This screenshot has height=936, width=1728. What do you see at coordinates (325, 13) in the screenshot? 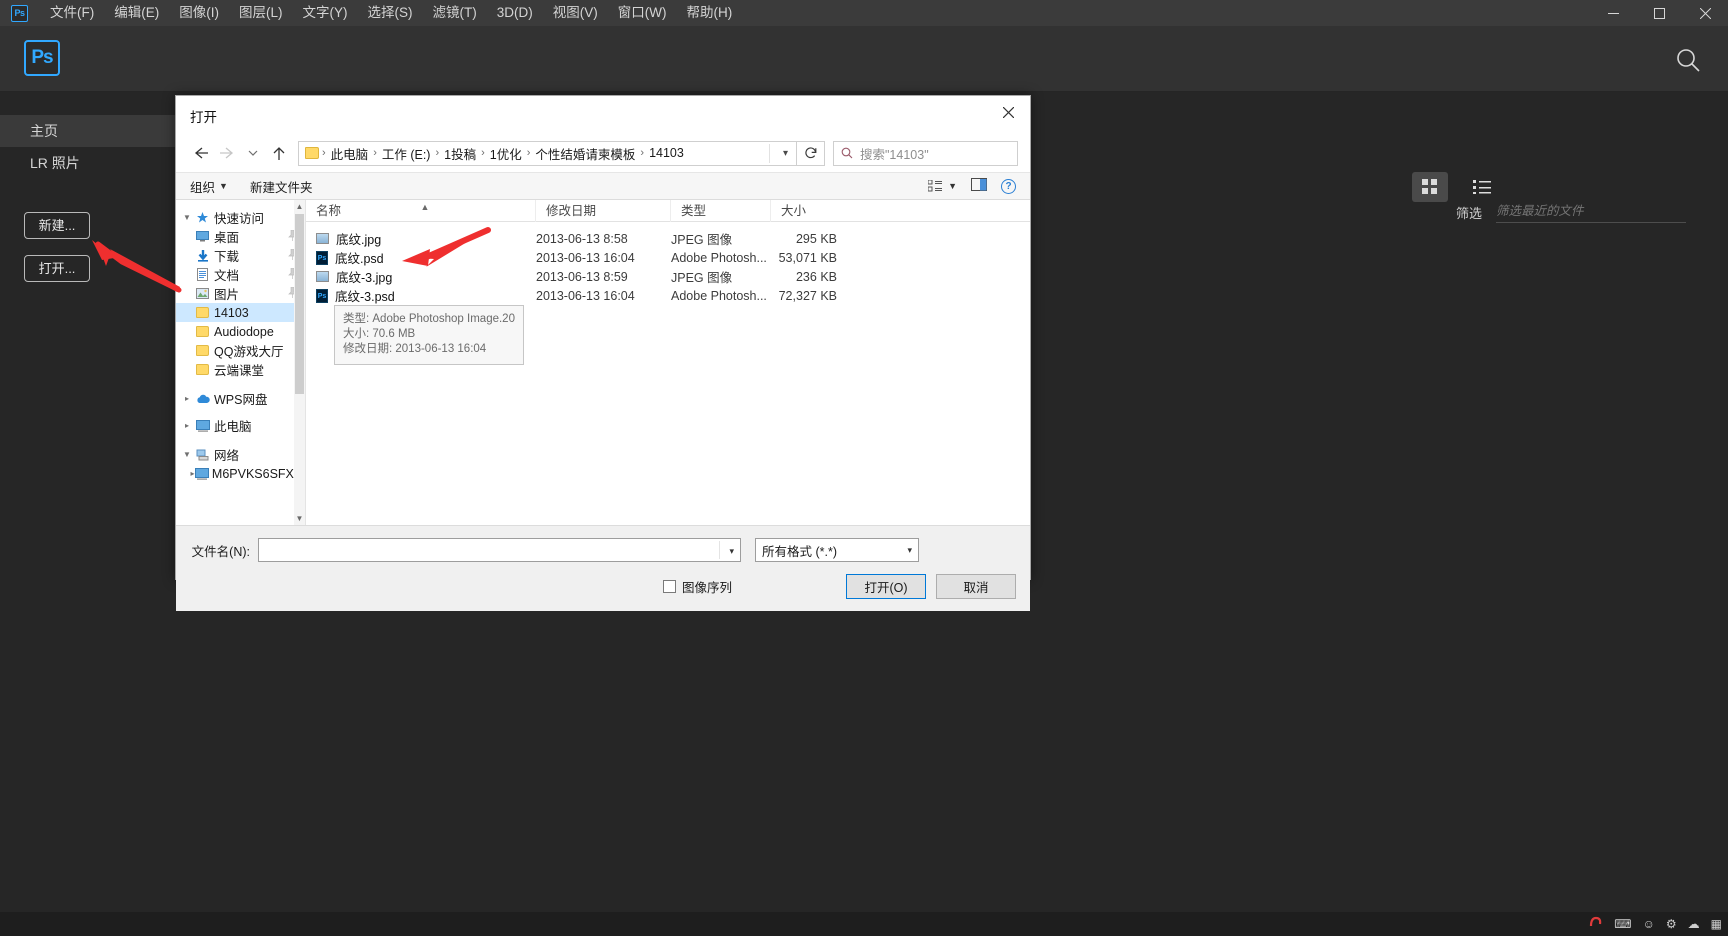
I see `menu-type: 文字(Y)` at bounding box center [325, 13].